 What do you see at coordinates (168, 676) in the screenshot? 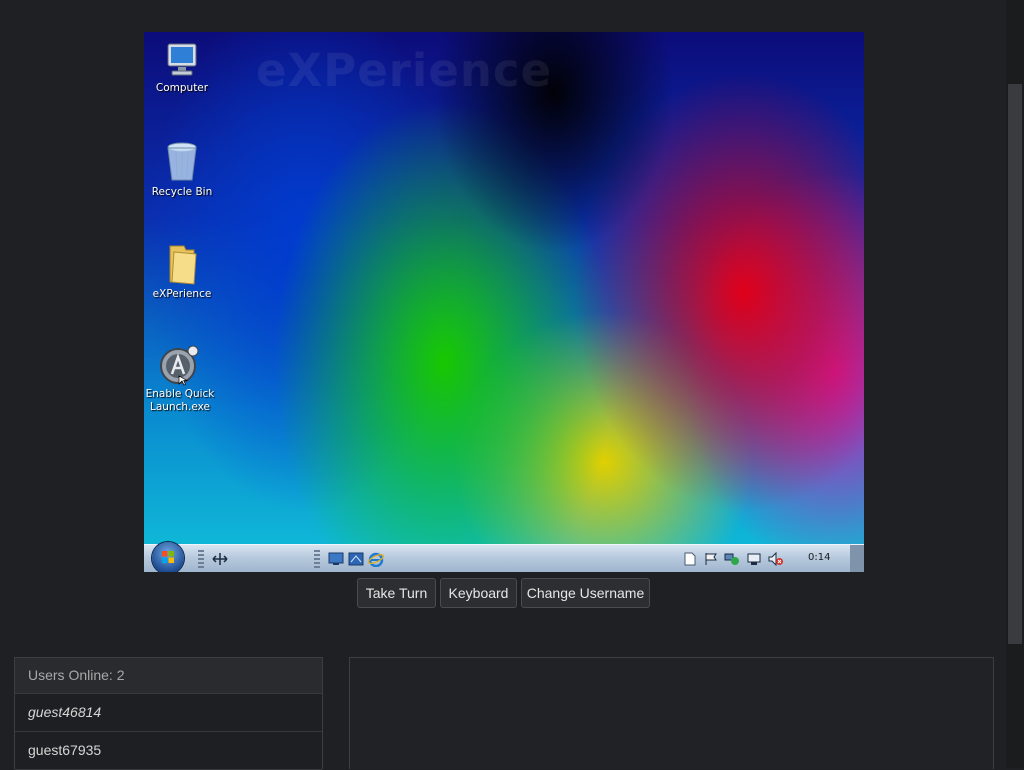
I see `users-online-header: Users Online: 2` at bounding box center [168, 676].